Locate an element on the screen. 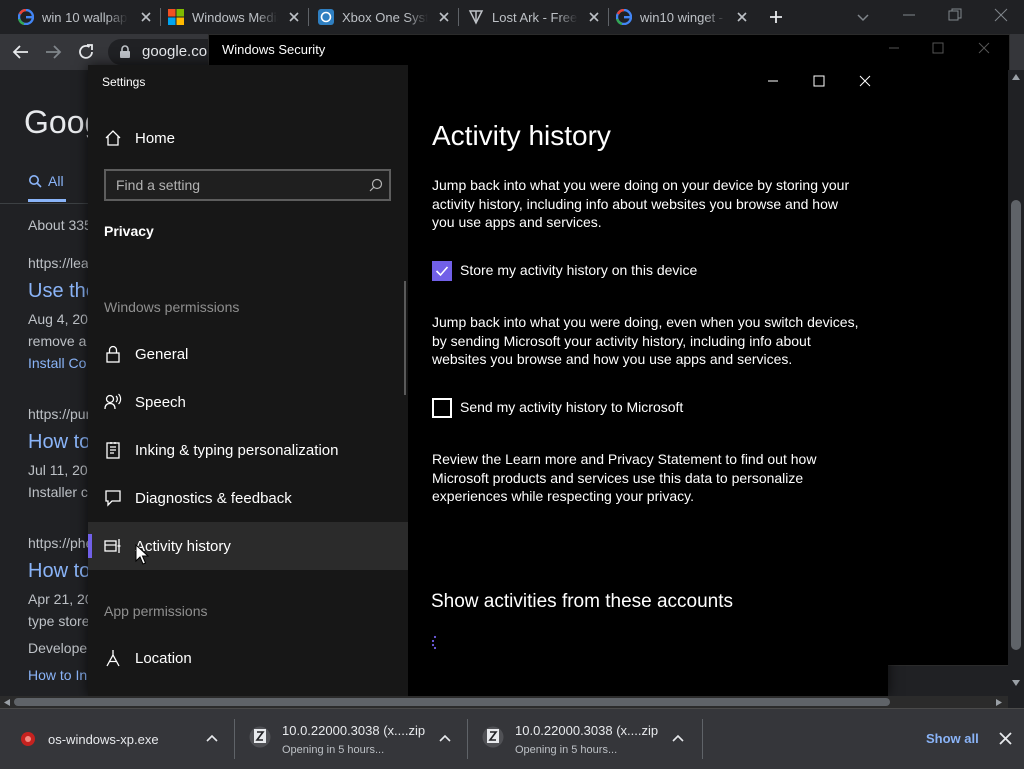 The image size is (1024, 769). zip-file-icon is located at coordinates (493, 737).